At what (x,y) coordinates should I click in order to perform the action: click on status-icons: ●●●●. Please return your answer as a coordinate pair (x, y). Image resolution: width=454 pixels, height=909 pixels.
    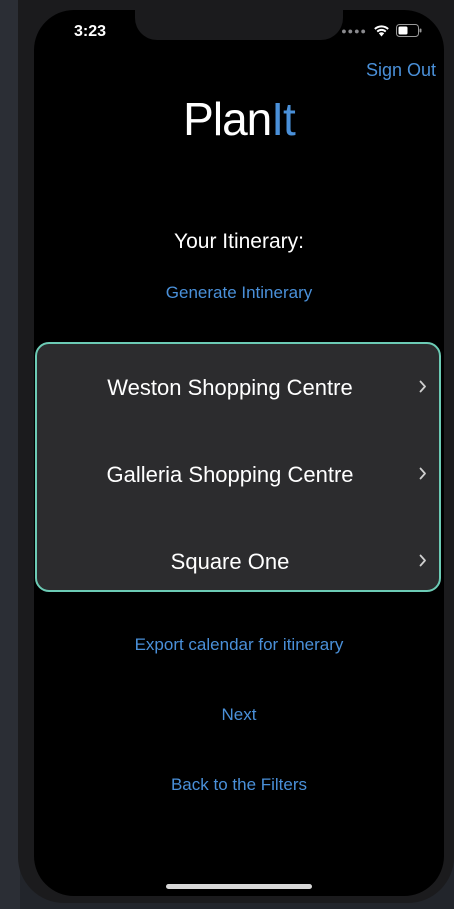
    Looking at the image, I should click on (381, 30).